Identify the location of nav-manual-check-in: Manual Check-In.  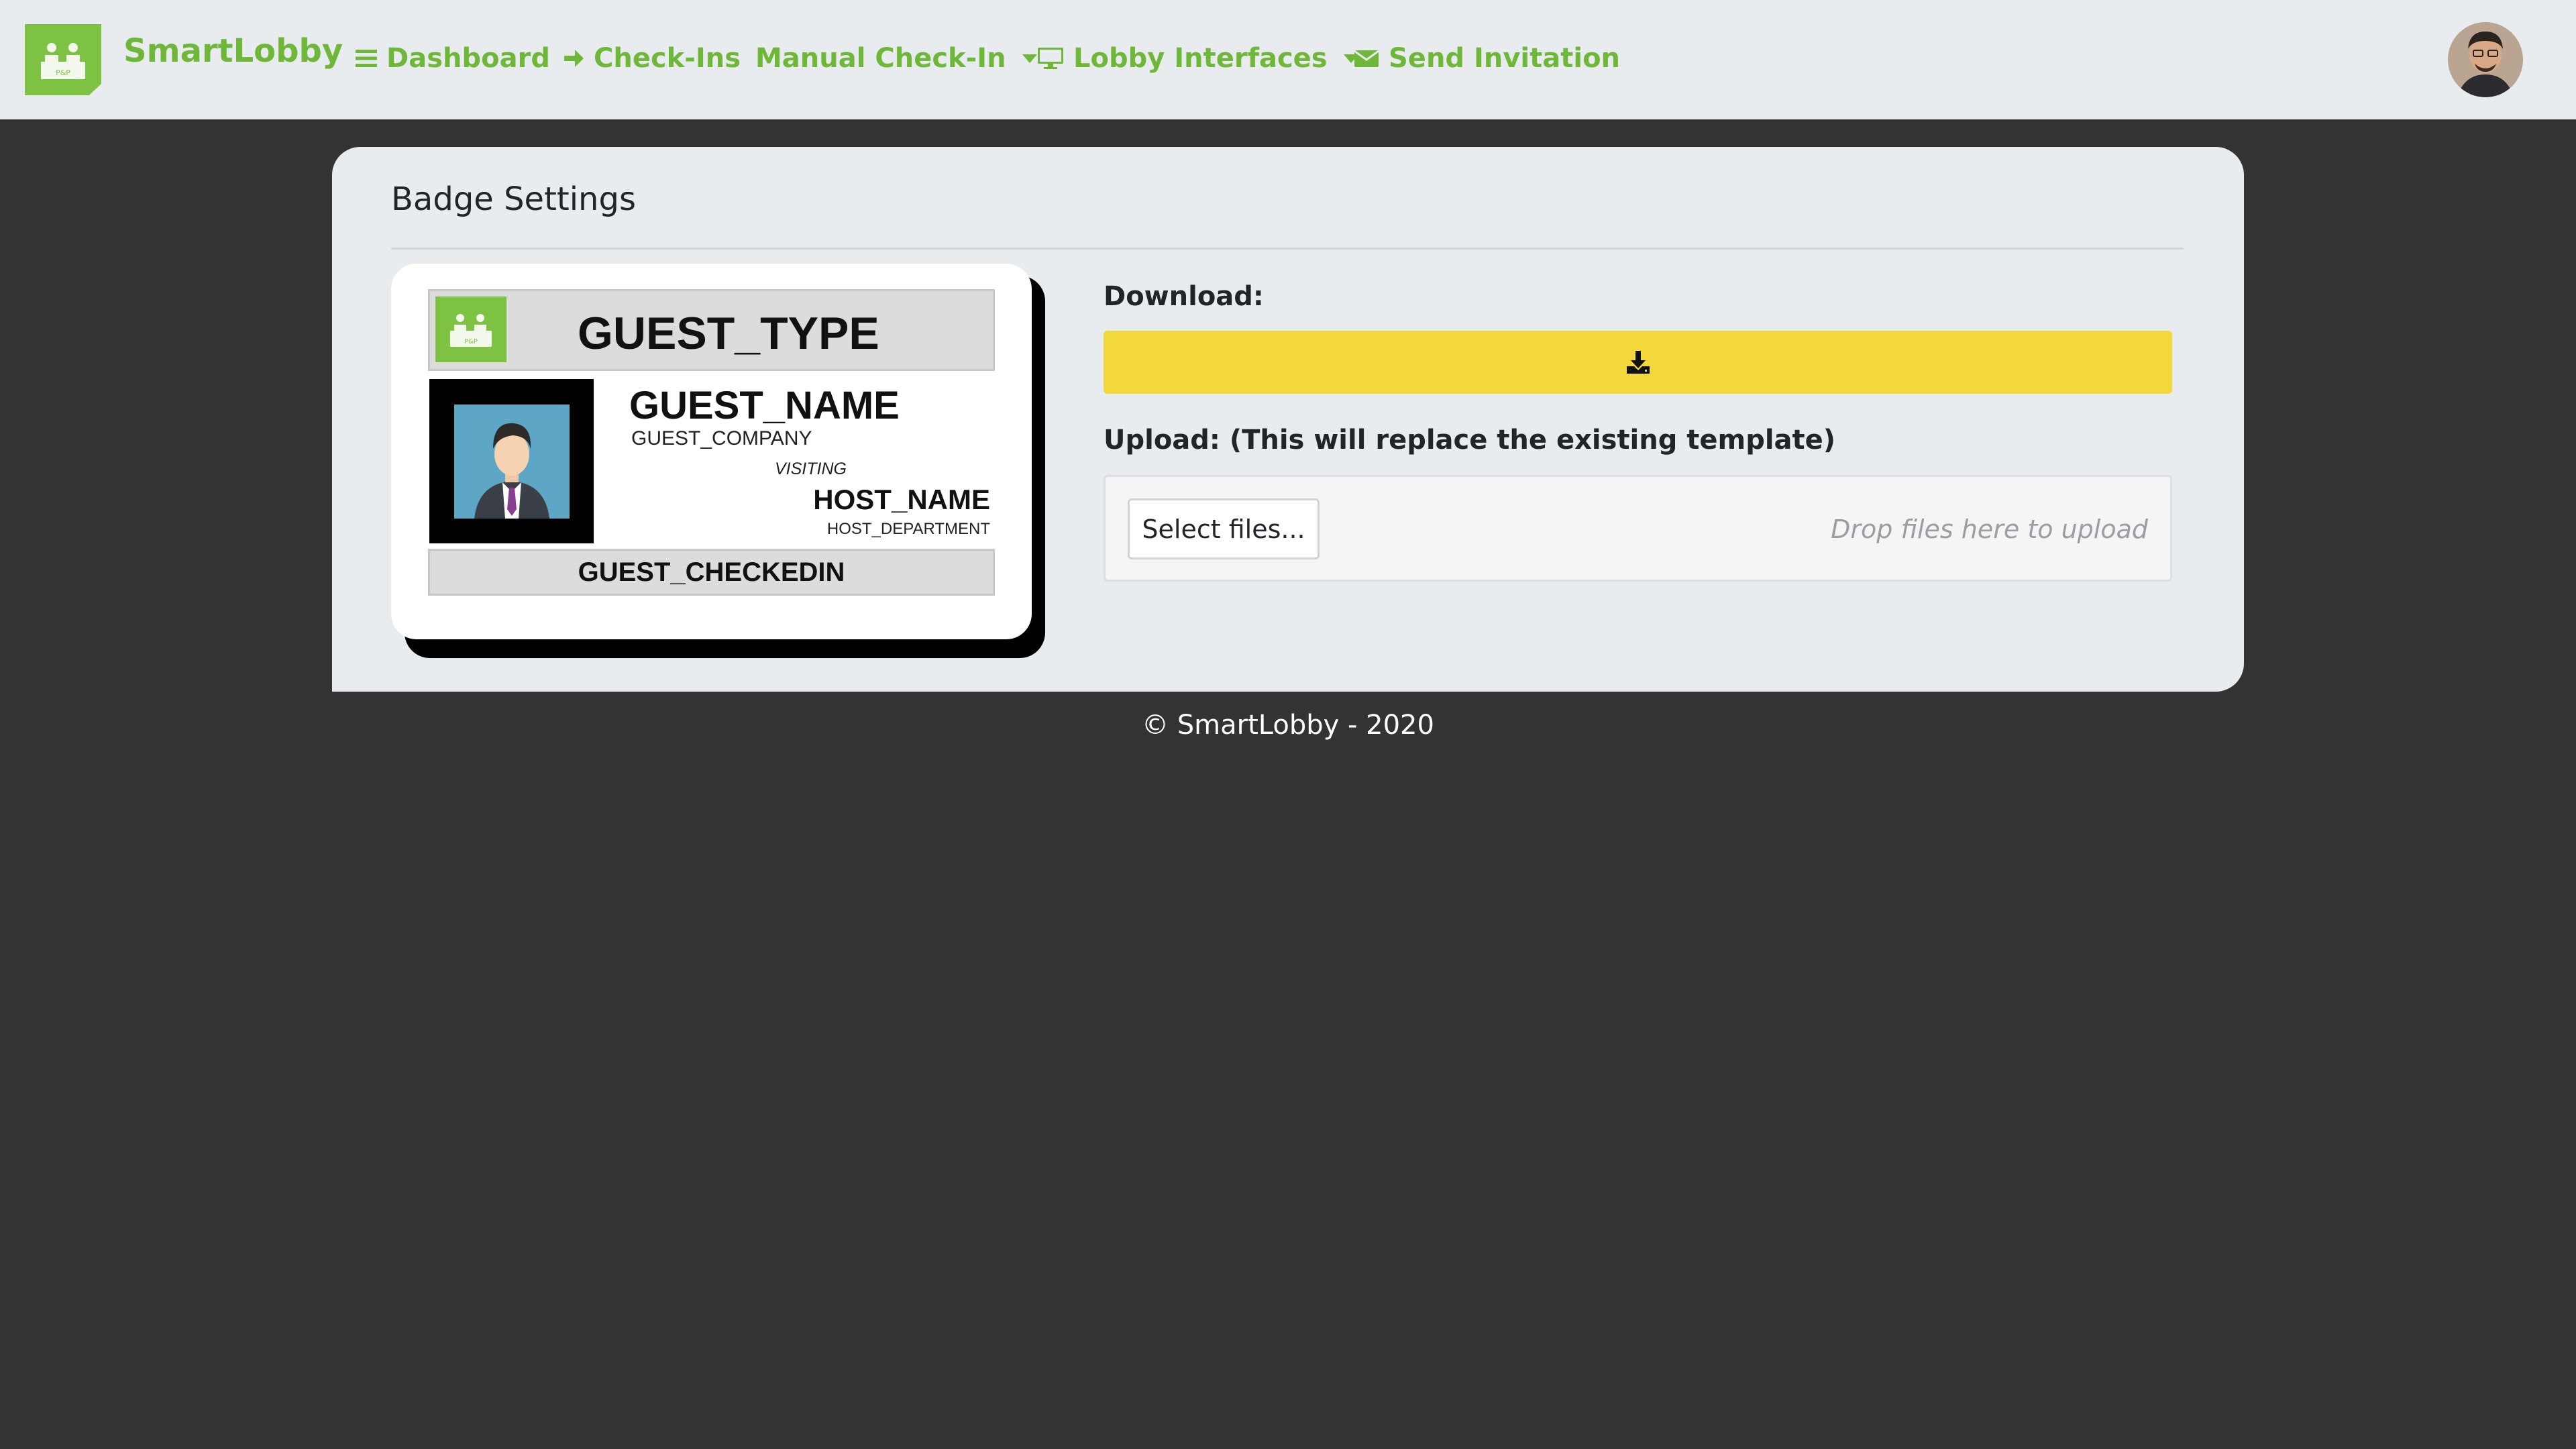
(896, 58).